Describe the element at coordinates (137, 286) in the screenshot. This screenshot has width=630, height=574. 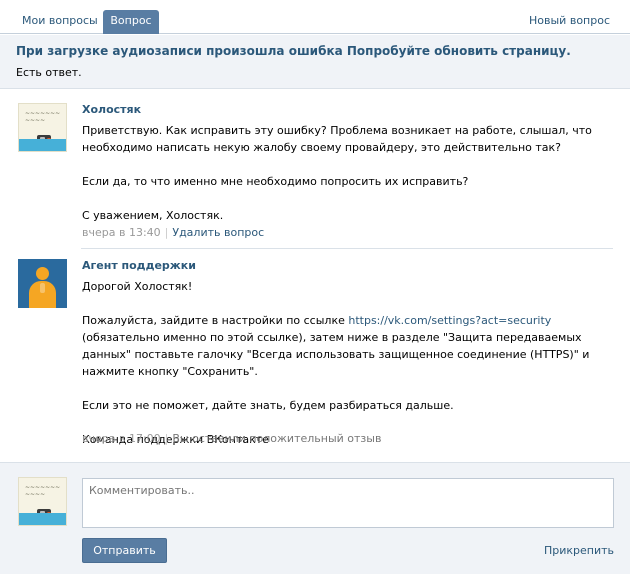
I see `post-greeting: Дорогой Холостяк!` at that location.